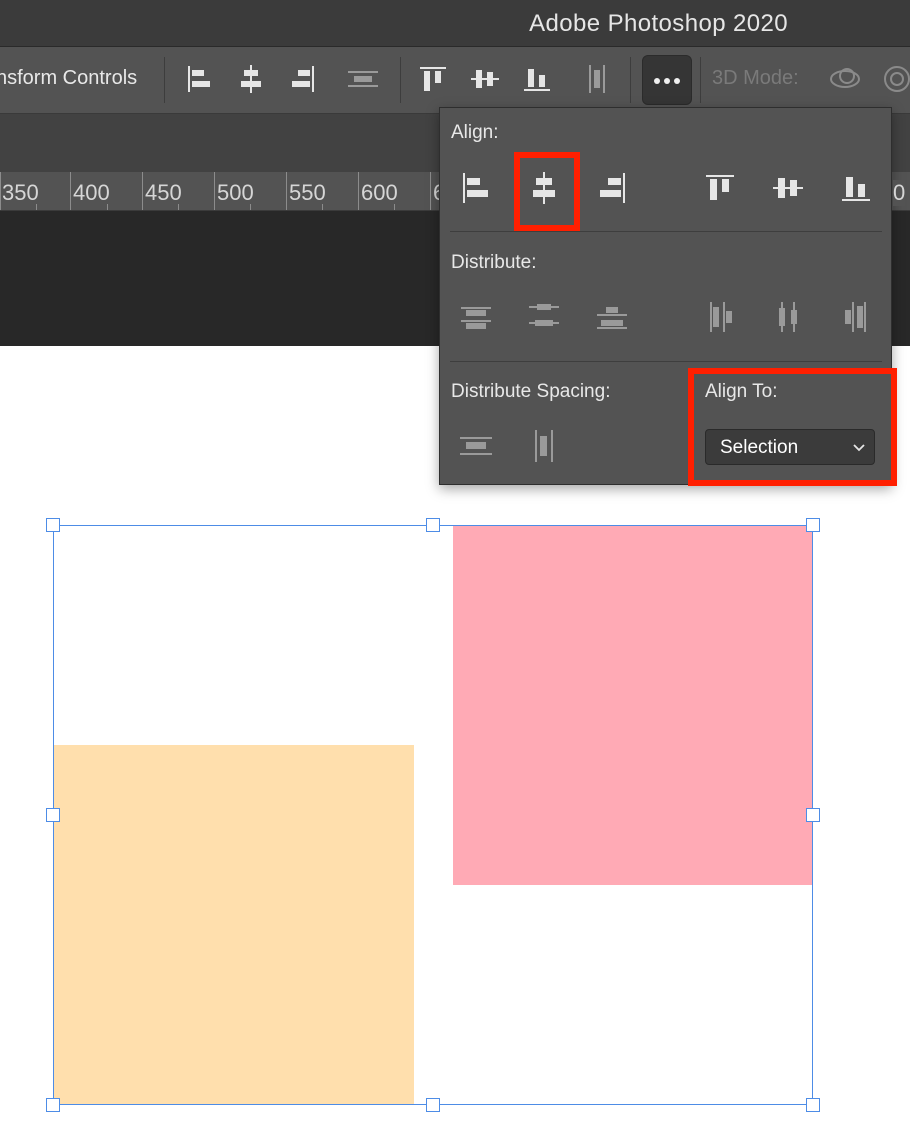 The height and width of the screenshot is (1144, 910). I want to click on options-bar: nsform Controls 3D Mode:, so click(455, 80).